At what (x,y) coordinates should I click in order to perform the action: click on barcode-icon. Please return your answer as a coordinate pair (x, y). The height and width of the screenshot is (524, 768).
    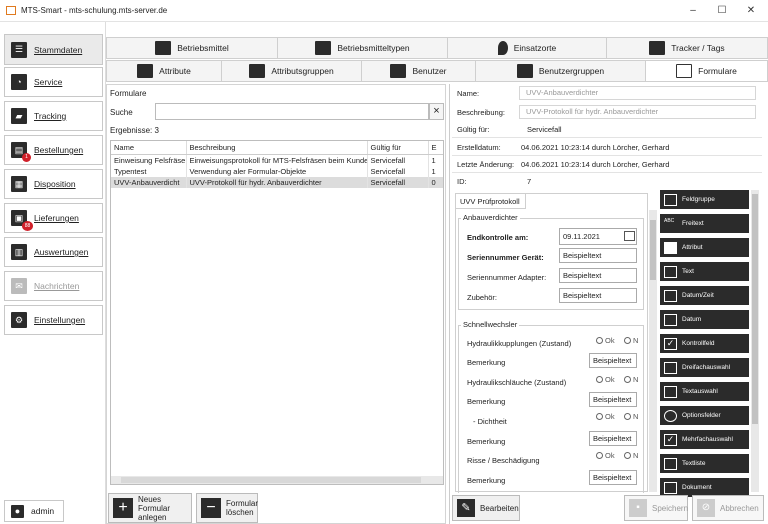
    Looking at the image, I should click on (657, 48).